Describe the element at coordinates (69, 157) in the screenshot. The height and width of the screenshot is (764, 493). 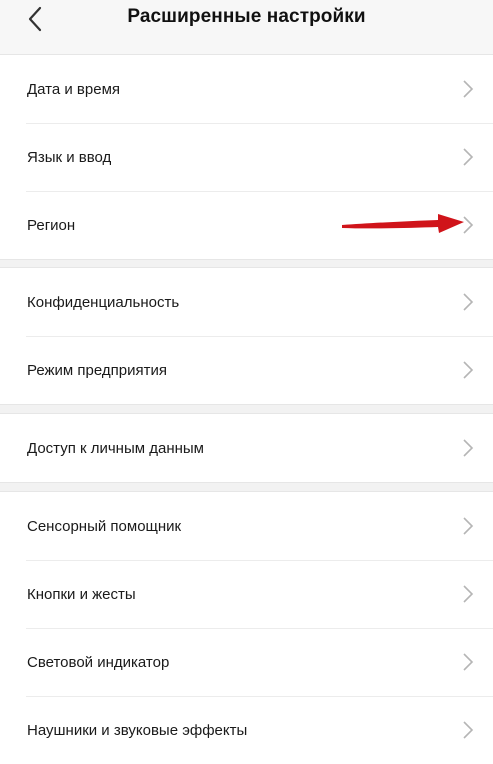
I see `menu-item-label: Язык и ввод` at that location.